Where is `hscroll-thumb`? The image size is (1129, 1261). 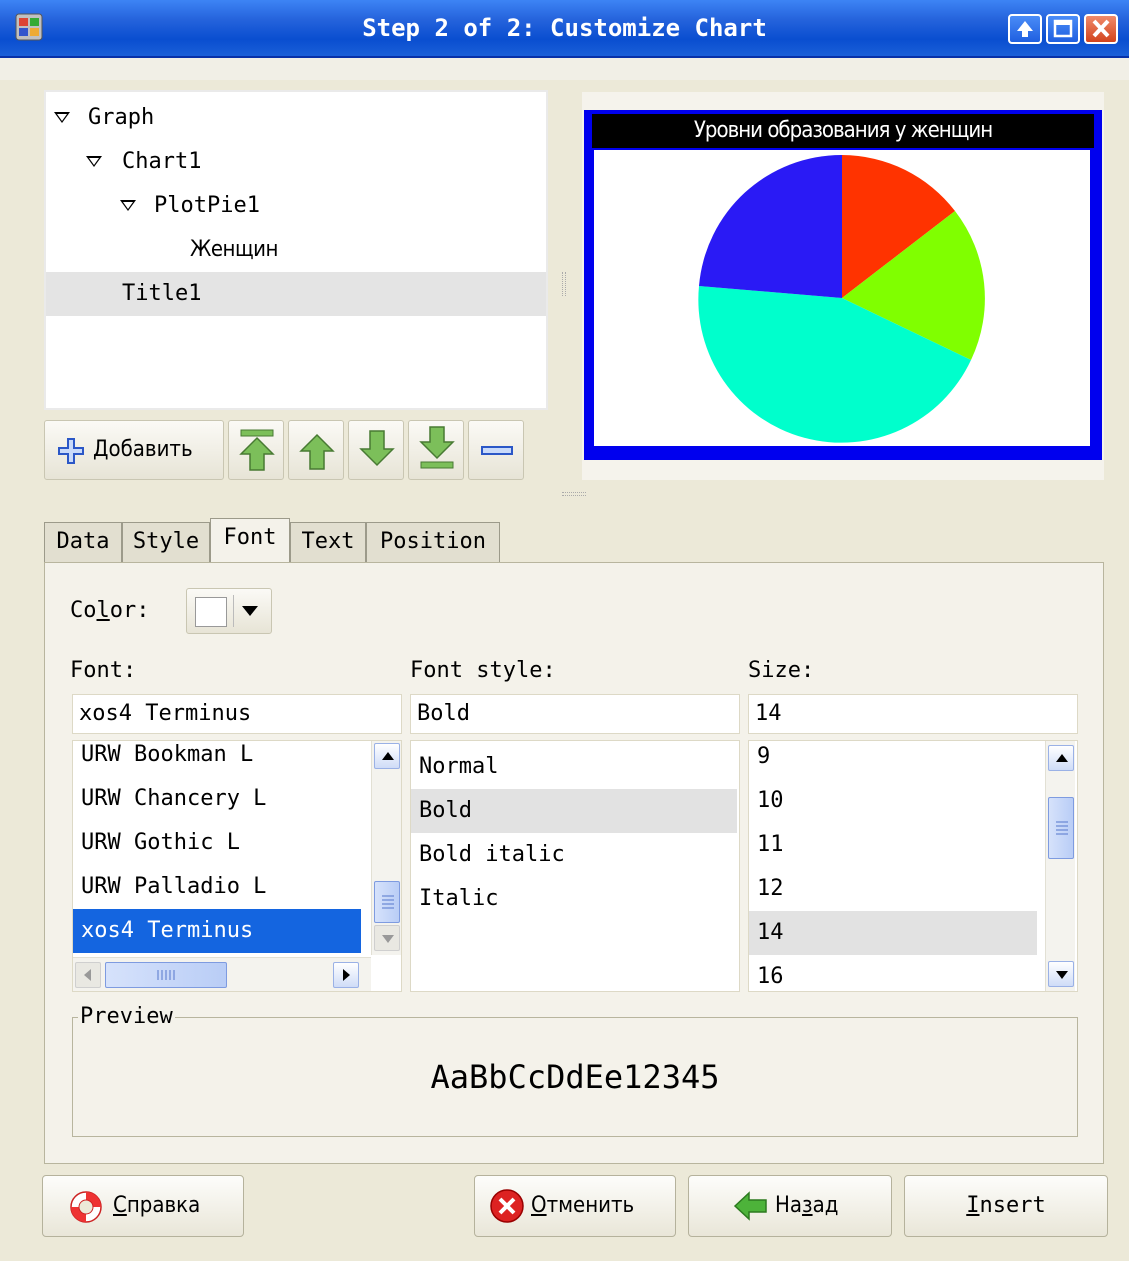 hscroll-thumb is located at coordinates (166, 975).